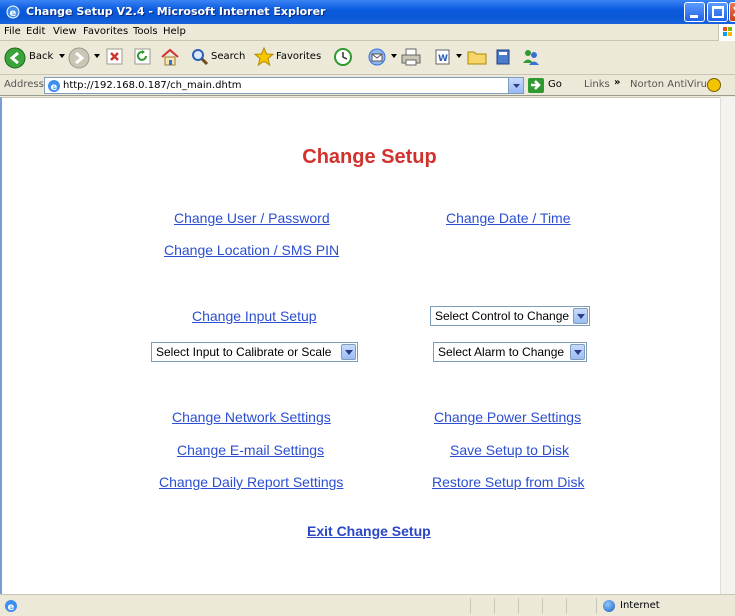 Image resolution: width=735 pixels, height=616 pixels. I want to click on word-icon: W, so click(442, 57).